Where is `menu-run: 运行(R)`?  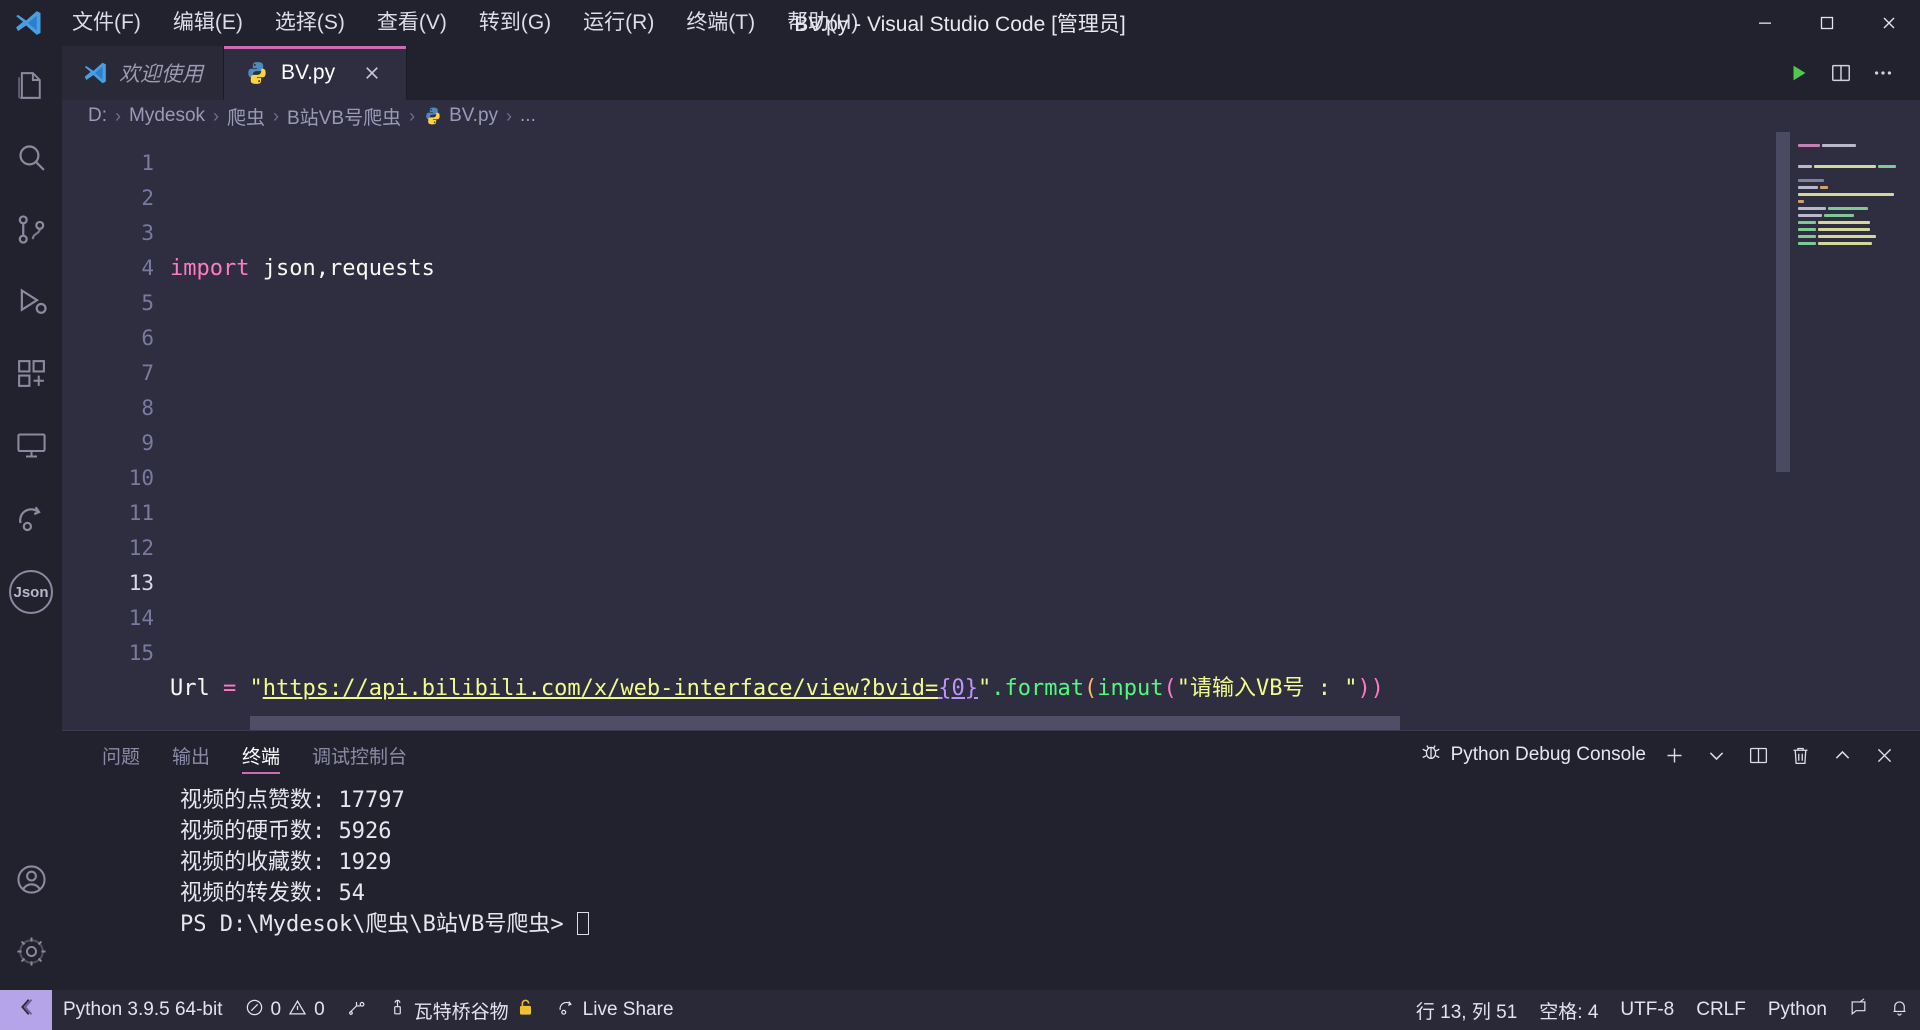 menu-run: 运行(R) is located at coordinates (618, 22).